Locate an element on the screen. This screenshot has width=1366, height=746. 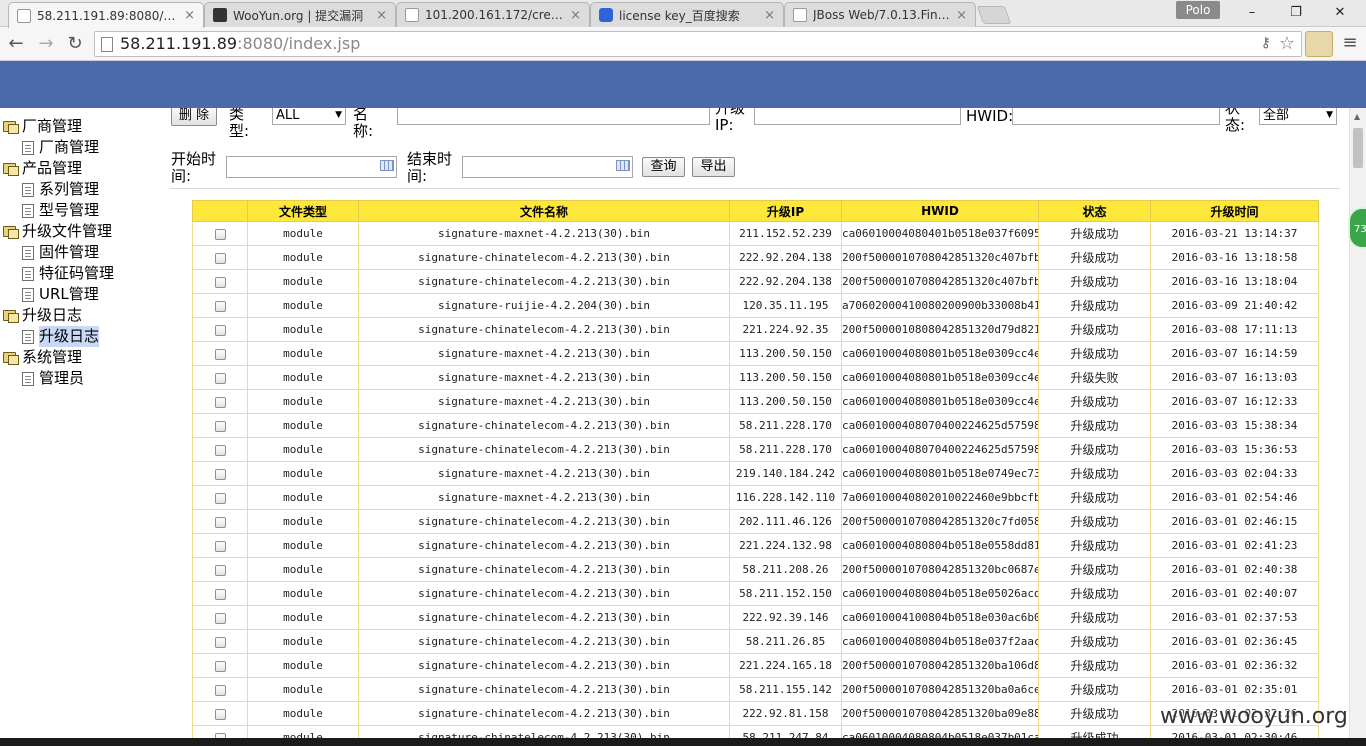
menu-icon: ≡ is located at coordinates (1350, 44).